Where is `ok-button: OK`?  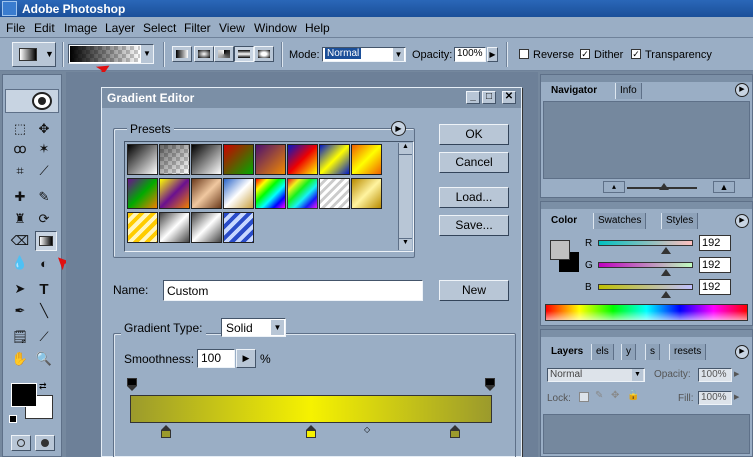 ok-button: OK is located at coordinates (474, 134).